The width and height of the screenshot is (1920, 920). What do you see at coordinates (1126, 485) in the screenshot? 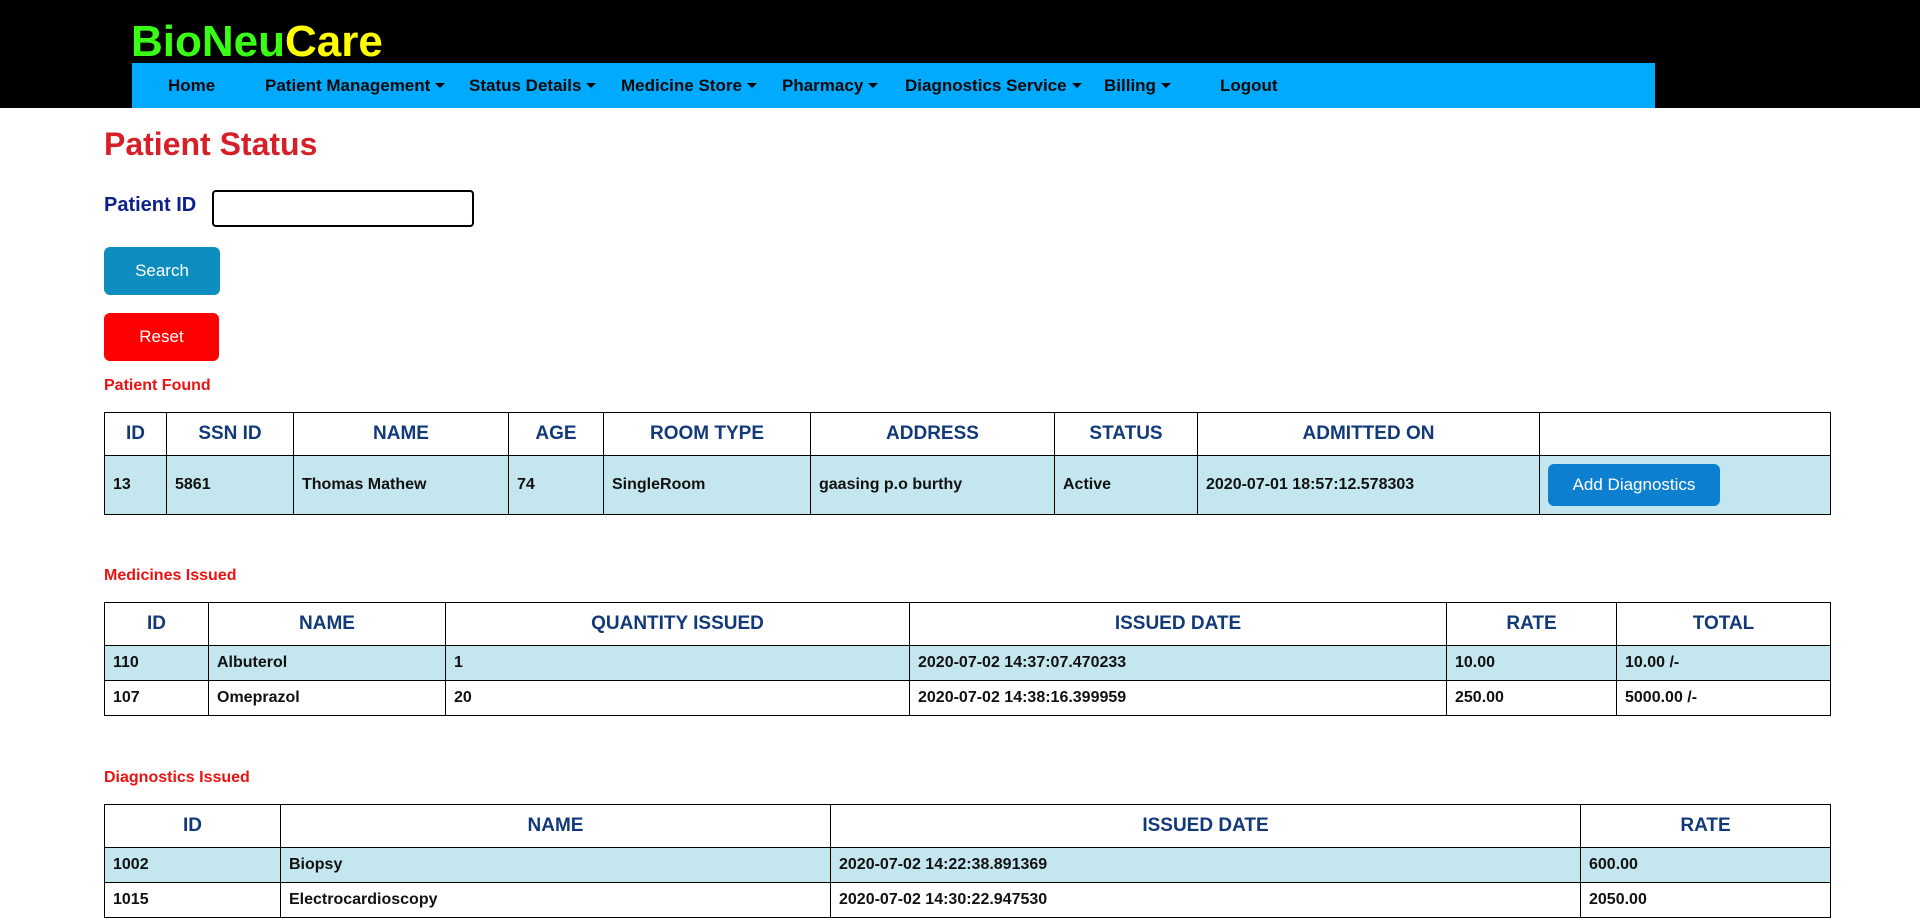
I see `cell-status: Active` at bounding box center [1126, 485].